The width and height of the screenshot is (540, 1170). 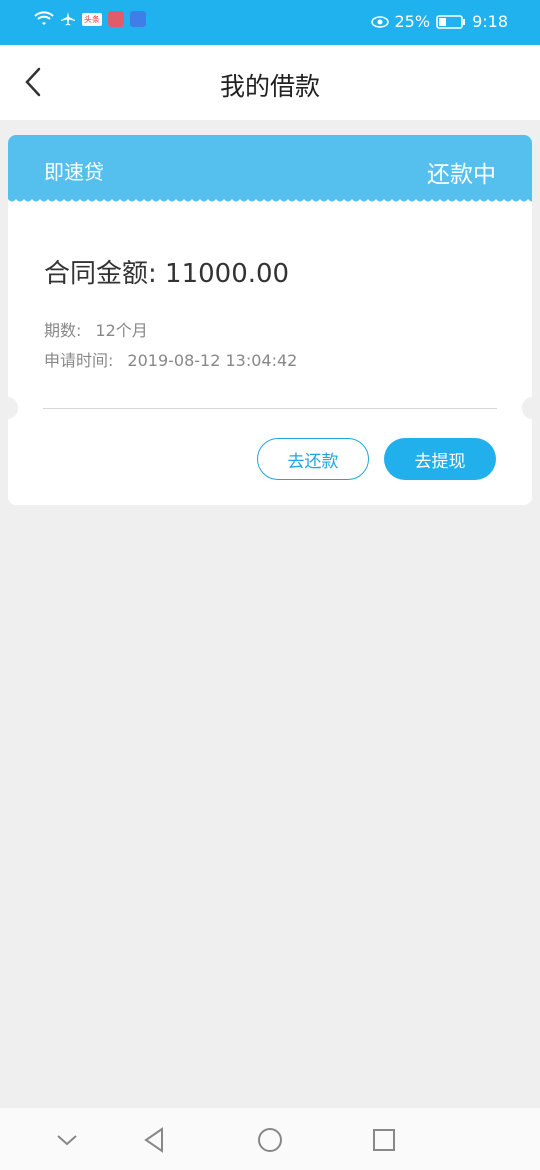 I want to click on airplane-icon, so click(x=68, y=19).